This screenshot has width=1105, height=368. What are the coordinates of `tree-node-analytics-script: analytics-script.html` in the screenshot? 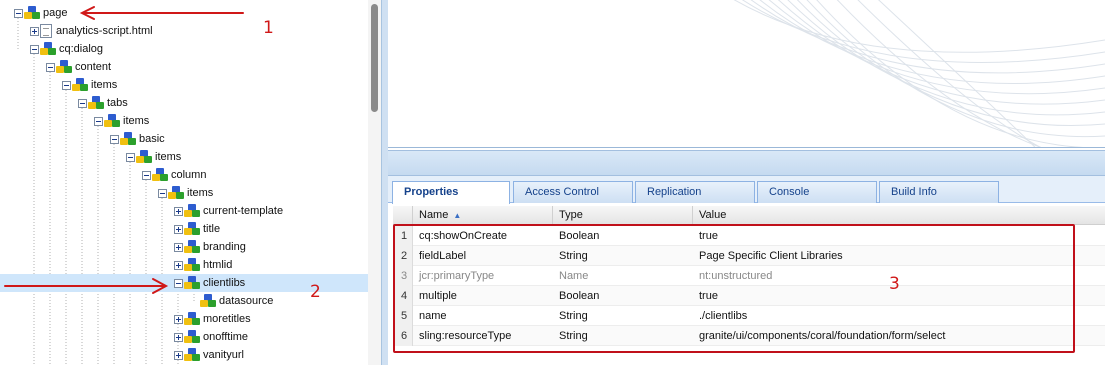 It's located at (91, 31).